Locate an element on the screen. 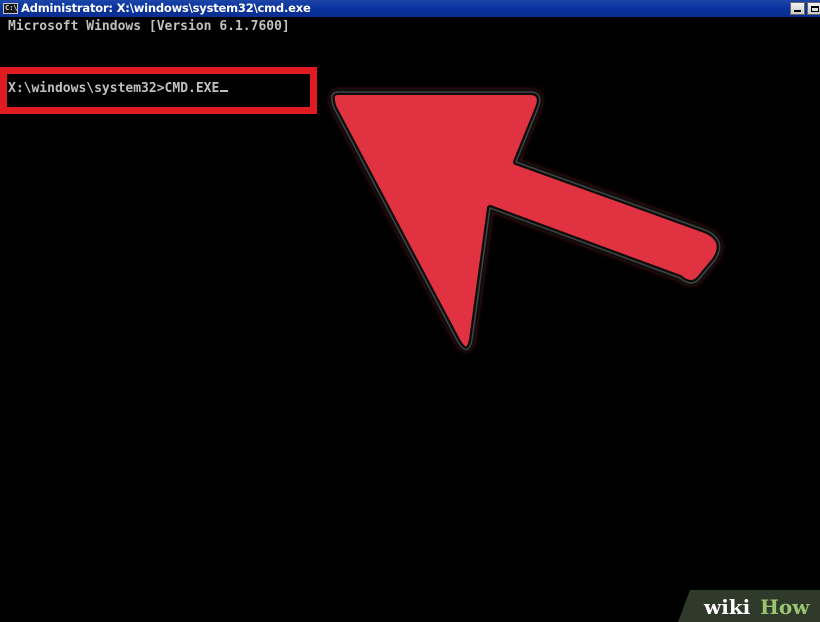 This screenshot has height=622, width=820. maximize-button is located at coordinates (813, 8).